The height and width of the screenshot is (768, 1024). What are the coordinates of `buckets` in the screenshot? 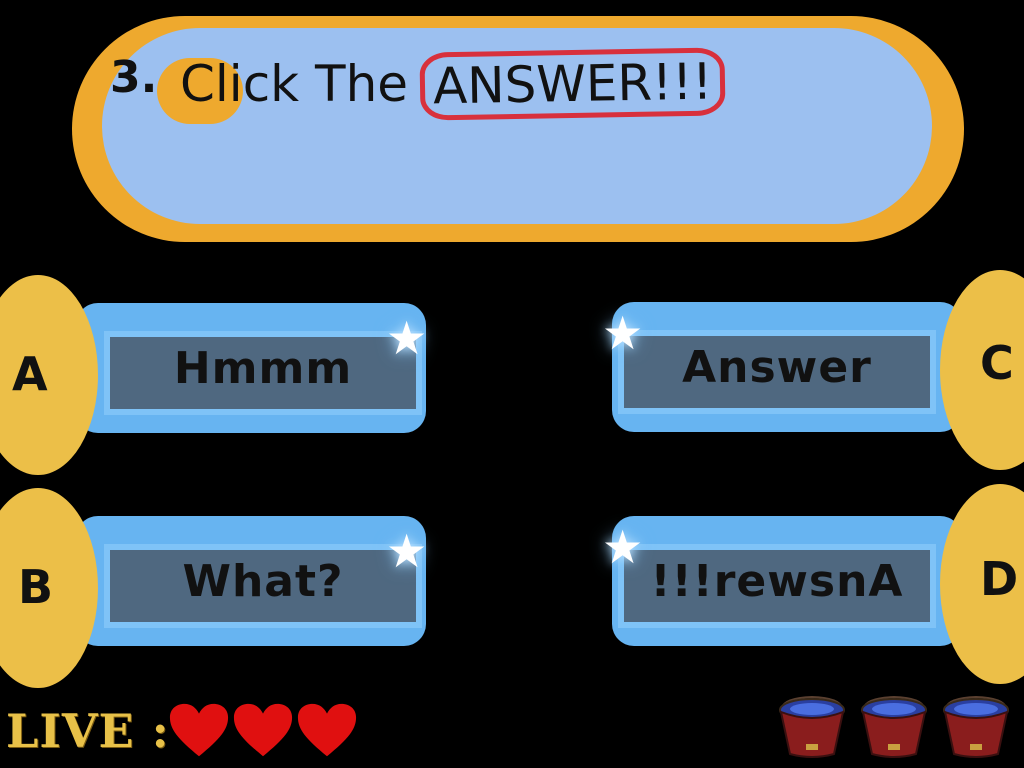 It's located at (894, 726).